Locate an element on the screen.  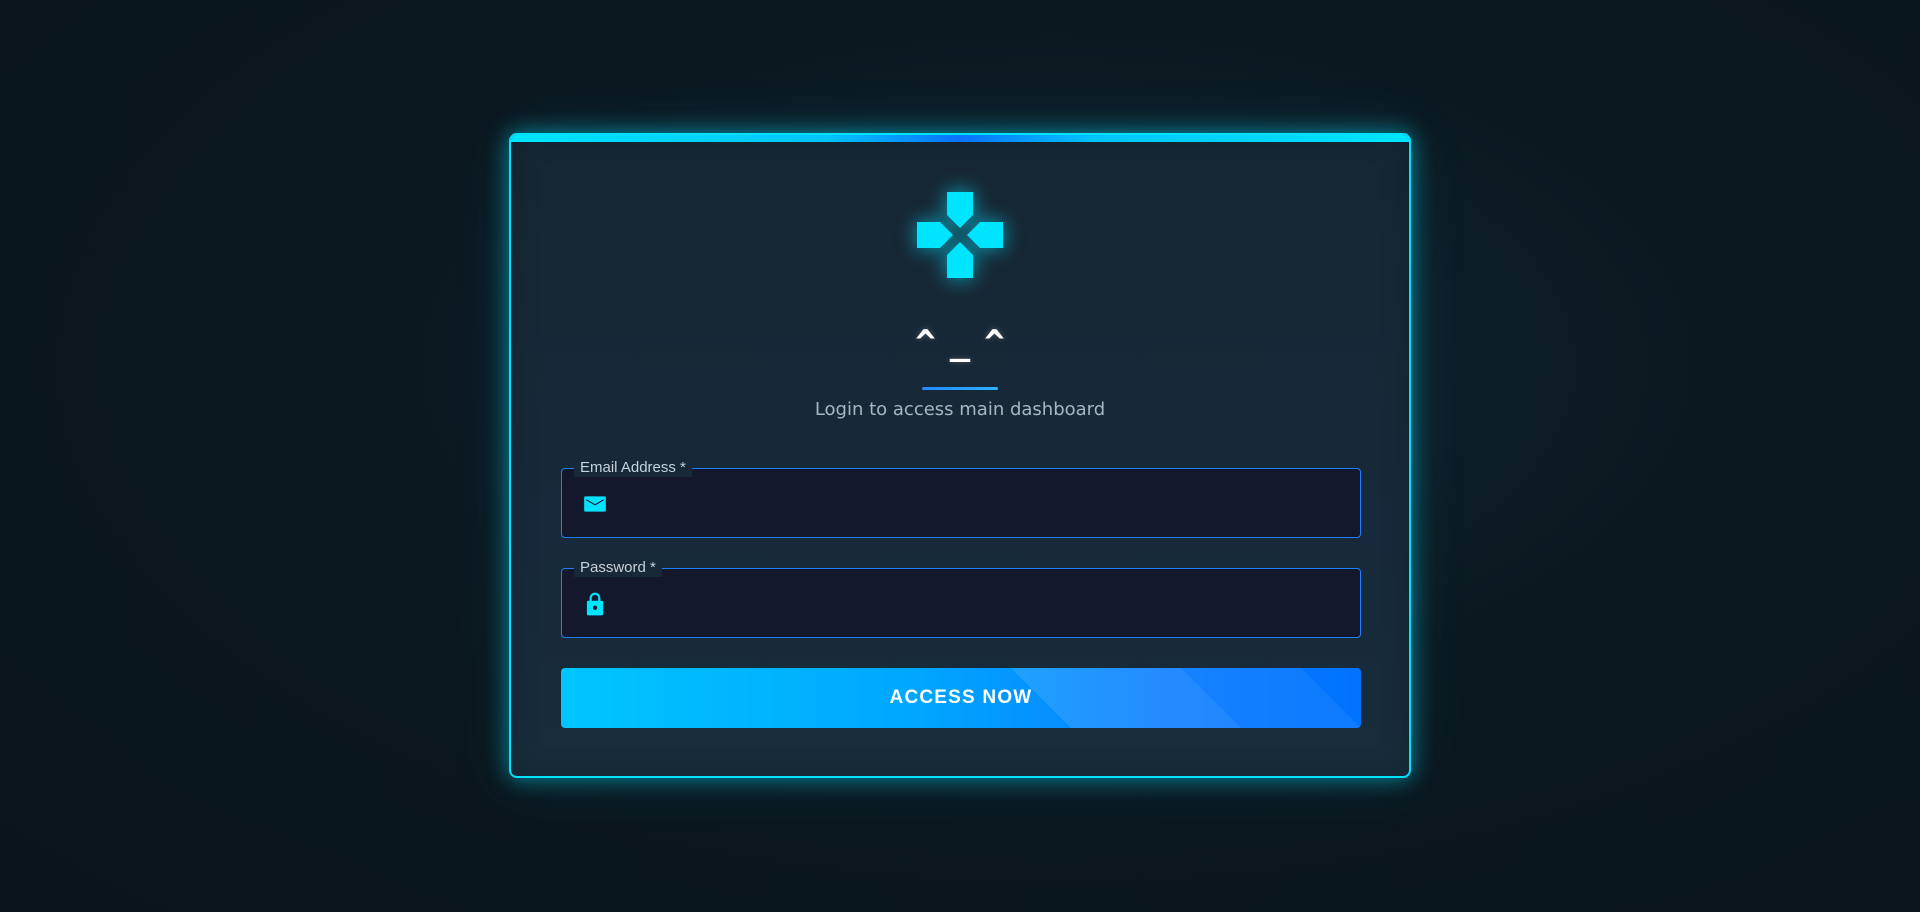
email-field: Email Address * is located at coordinates (961, 498).